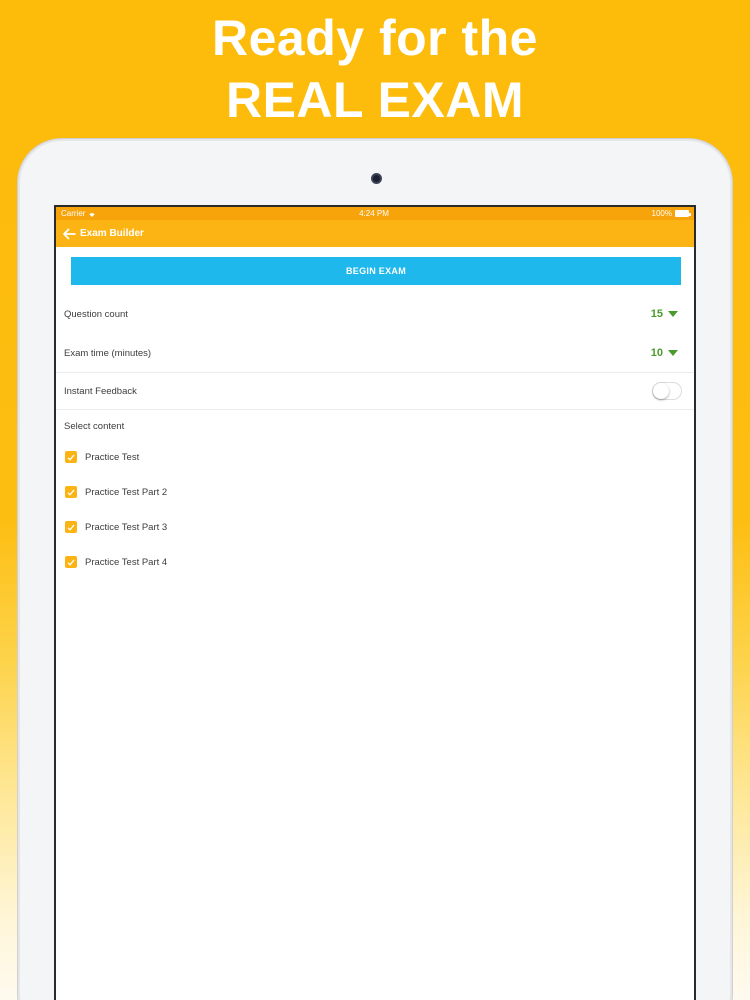 This screenshot has height=1000, width=750. What do you see at coordinates (656, 314) in the screenshot?
I see `question-count-value: 15` at bounding box center [656, 314].